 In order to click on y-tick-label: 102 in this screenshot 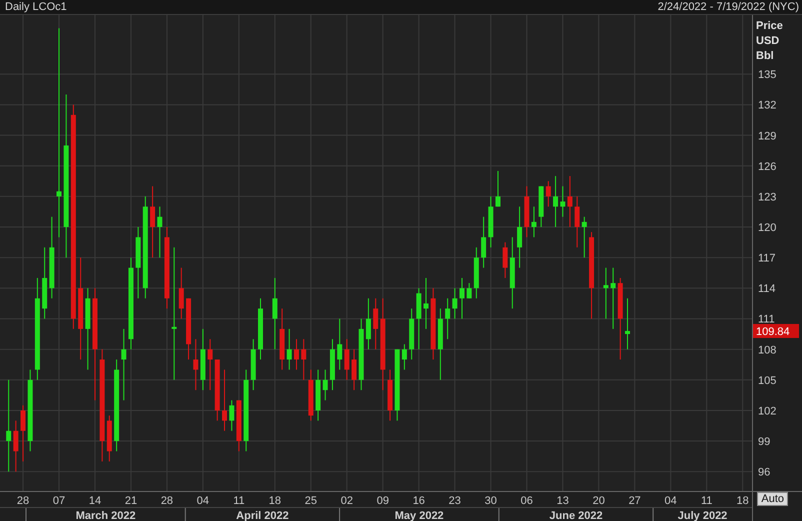, I will do `click(767, 411)`.